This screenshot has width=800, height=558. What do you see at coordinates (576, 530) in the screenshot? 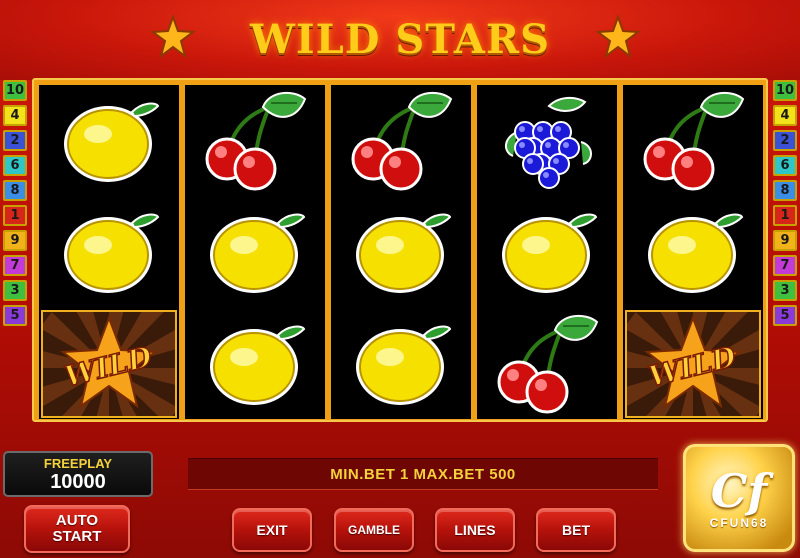
I see `bet-button: BET` at bounding box center [576, 530].